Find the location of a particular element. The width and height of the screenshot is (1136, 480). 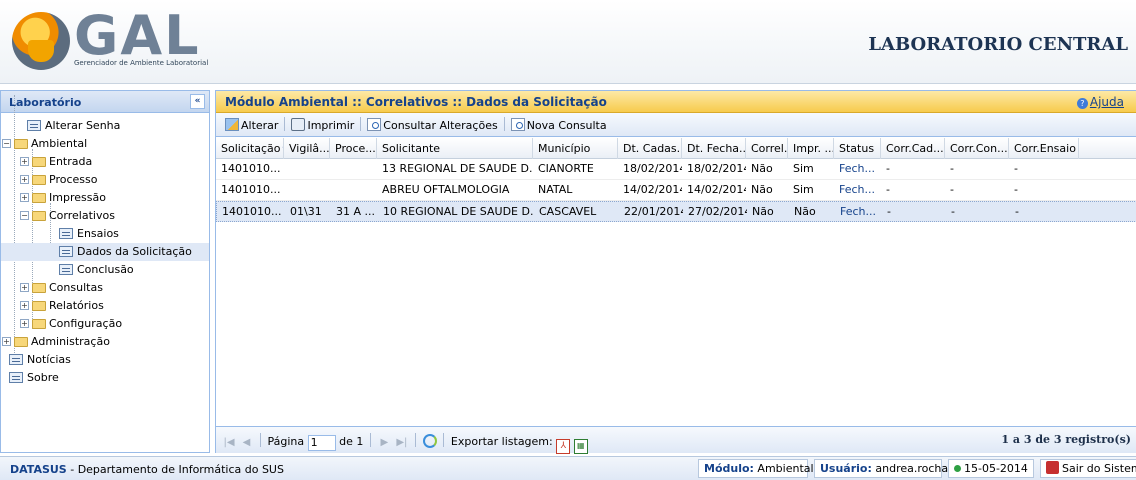

sidebar-item-ambiental: − Ambiental is located at coordinates (105, 144).